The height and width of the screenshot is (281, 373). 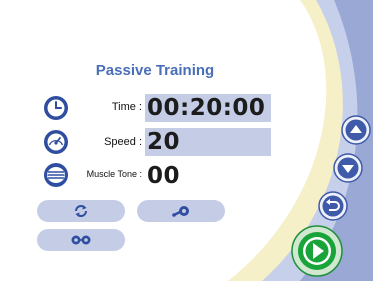 What do you see at coordinates (164, 176) in the screenshot?
I see `muscle-tone-value: 00` at bounding box center [164, 176].